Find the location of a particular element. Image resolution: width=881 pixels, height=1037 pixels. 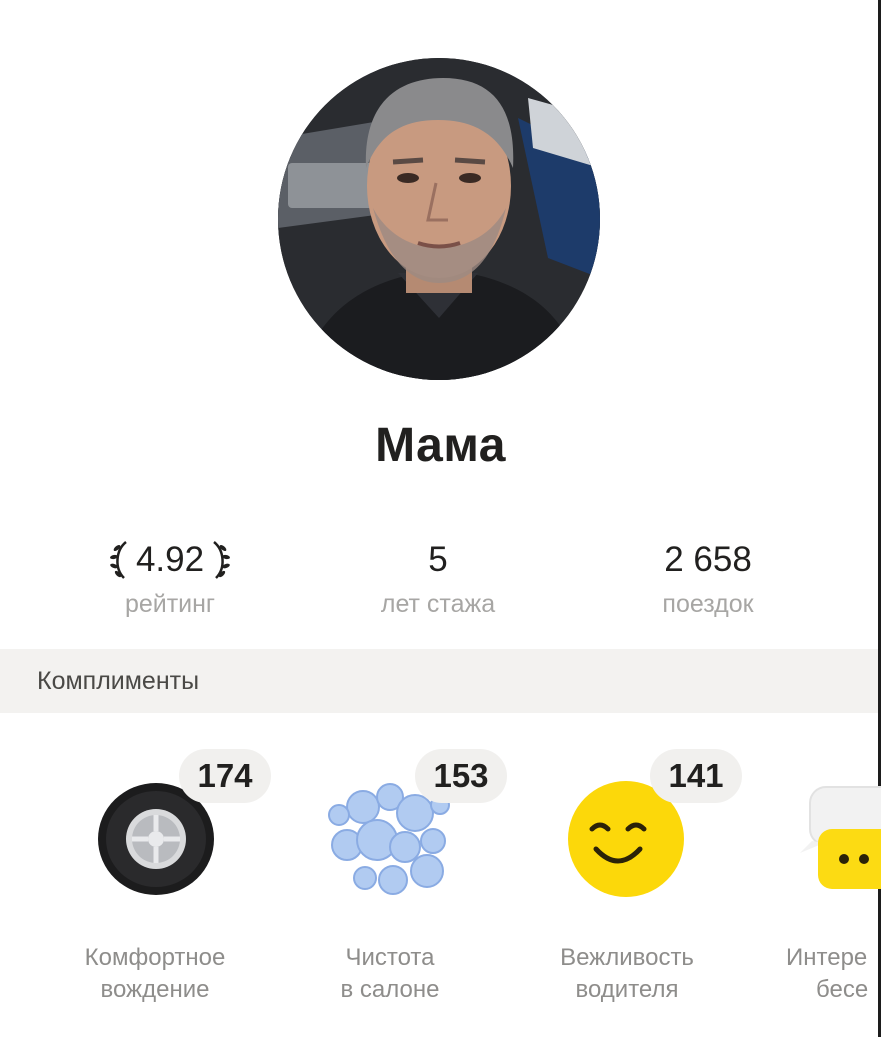

compliments-header: Комплименты is located at coordinates (439, 681).